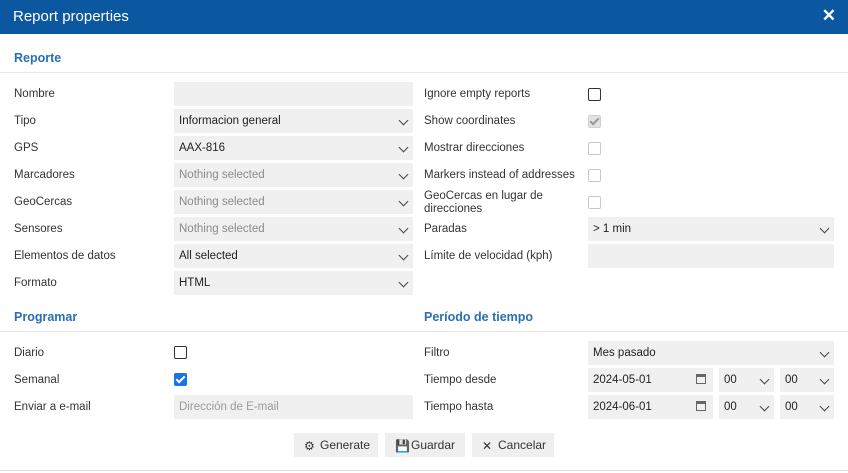 The image size is (848, 473). I want to click on desde-minute-value: 00, so click(791, 380).